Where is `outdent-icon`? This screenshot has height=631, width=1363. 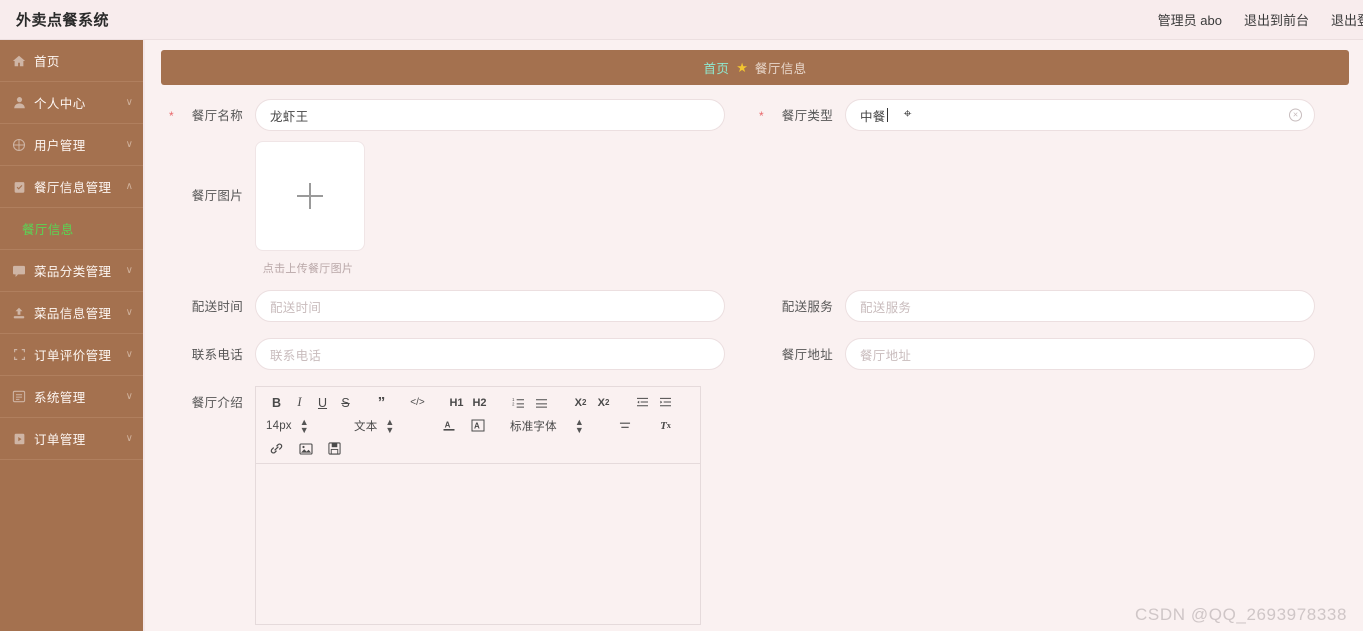
outdent-icon is located at coordinates (642, 403).